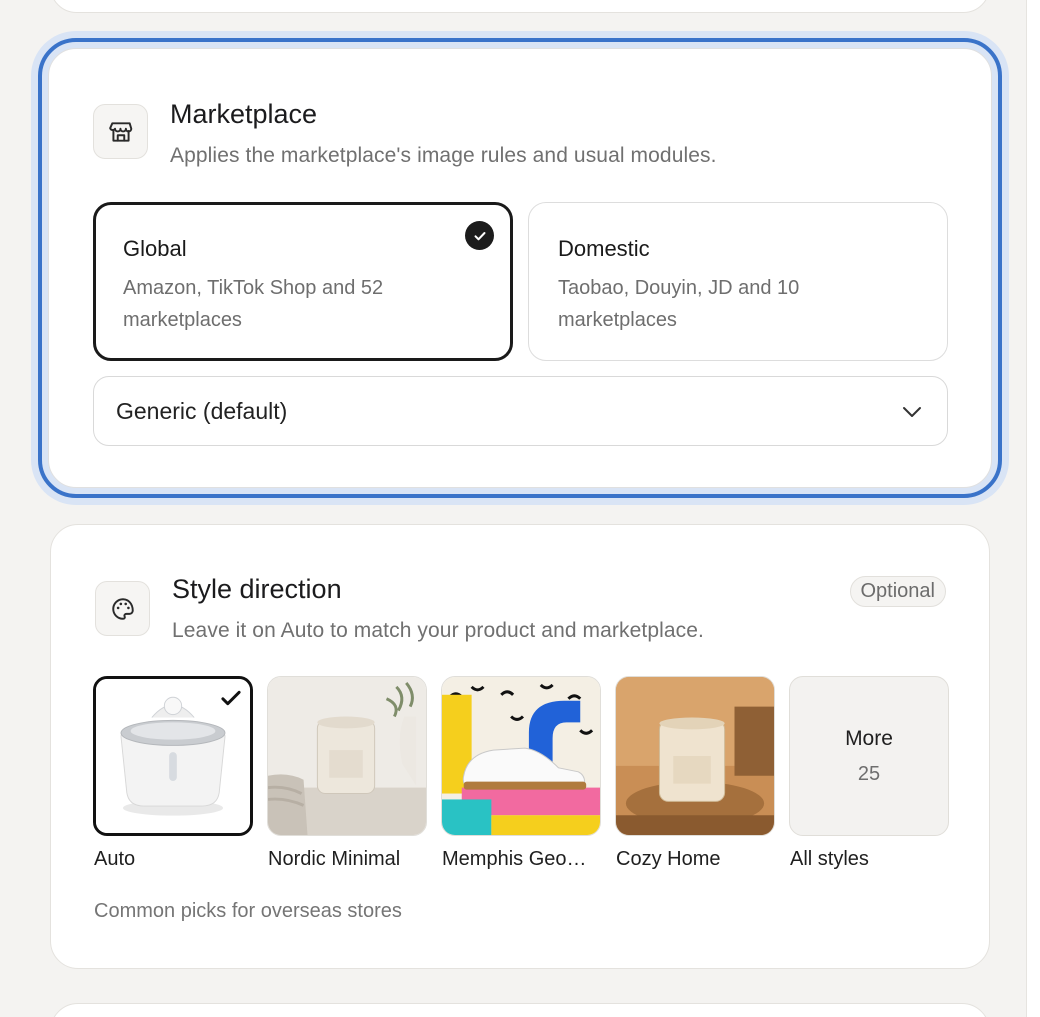 The image size is (1040, 1017). What do you see at coordinates (244, 114) in the screenshot?
I see `marketplace-title: Marketplace` at bounding box center [244, 114].